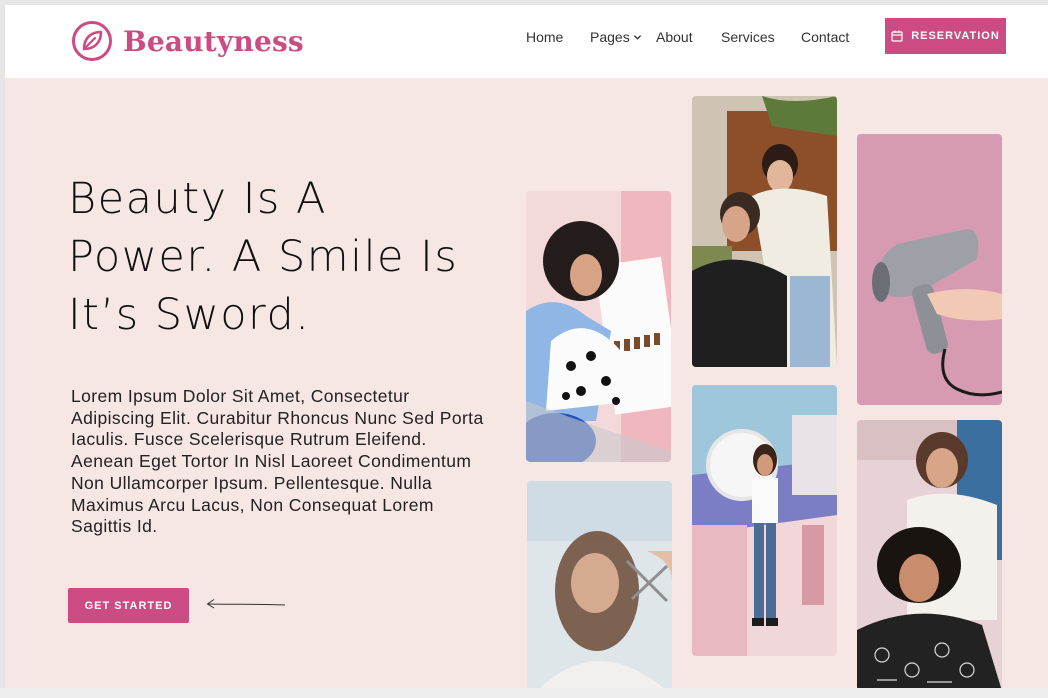 Image resolution: width=1048 pixels, height=698 pixels. Describe the element at coordinates (598, 326) in the screenshot. I see `photo-hair-color-client` at that location.